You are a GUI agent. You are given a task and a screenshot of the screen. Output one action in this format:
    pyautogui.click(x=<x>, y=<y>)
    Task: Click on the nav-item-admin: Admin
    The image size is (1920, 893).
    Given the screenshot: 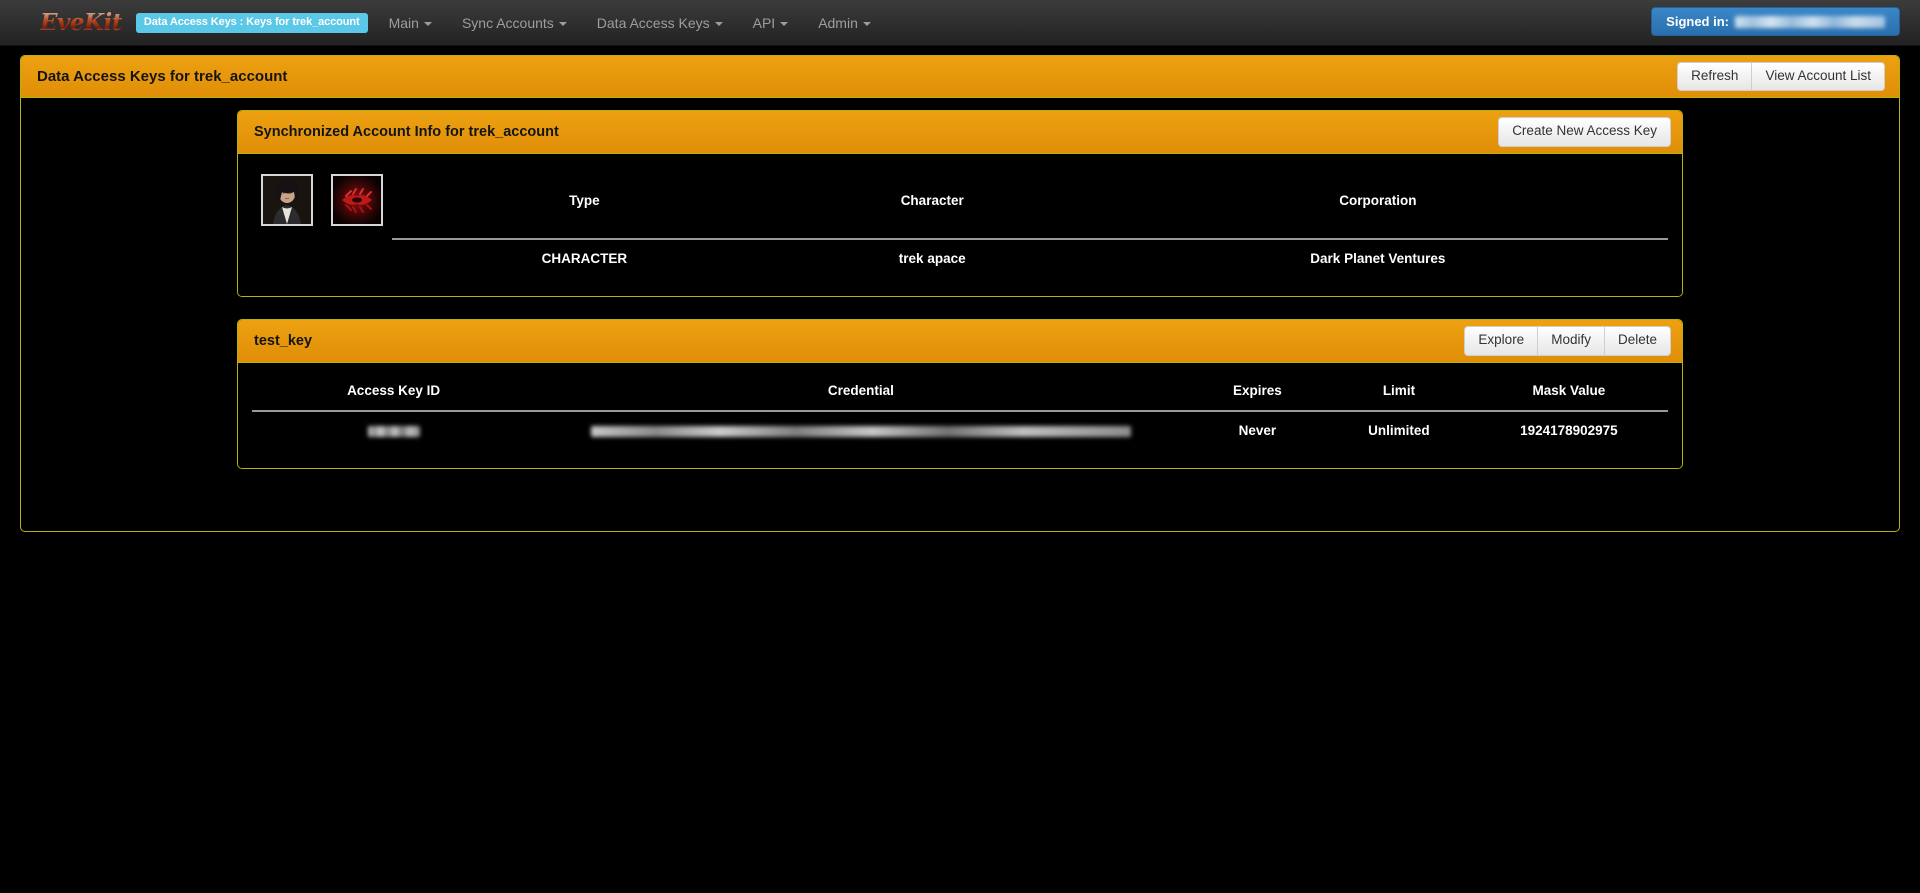 What is the action you would take?
    pyautogui.click(x=844, y=23)
    